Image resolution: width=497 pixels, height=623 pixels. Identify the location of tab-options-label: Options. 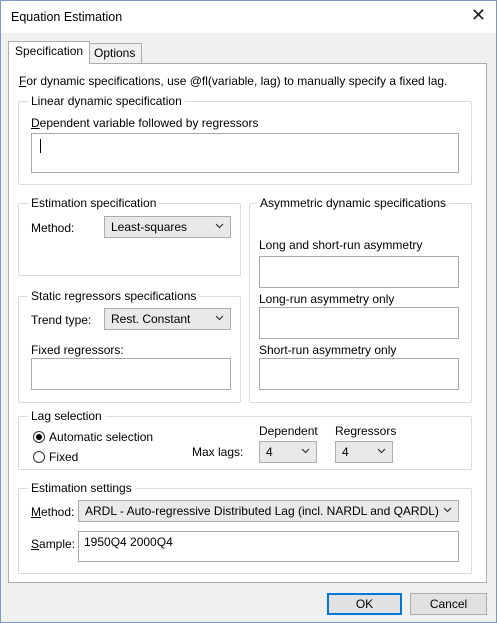
(115, 53).